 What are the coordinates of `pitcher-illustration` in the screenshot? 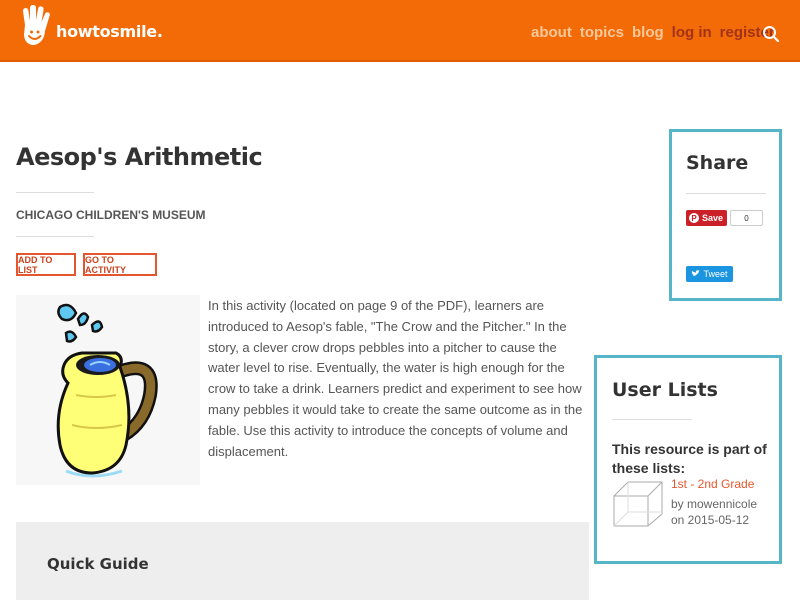 It's located at (107, 390).